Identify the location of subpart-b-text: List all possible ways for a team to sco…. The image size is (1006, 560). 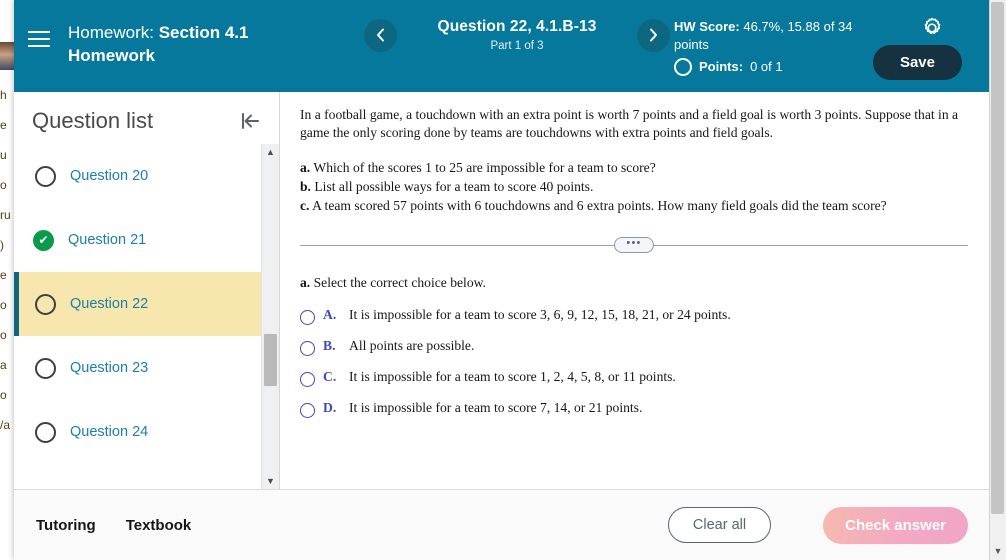
(454, 186).